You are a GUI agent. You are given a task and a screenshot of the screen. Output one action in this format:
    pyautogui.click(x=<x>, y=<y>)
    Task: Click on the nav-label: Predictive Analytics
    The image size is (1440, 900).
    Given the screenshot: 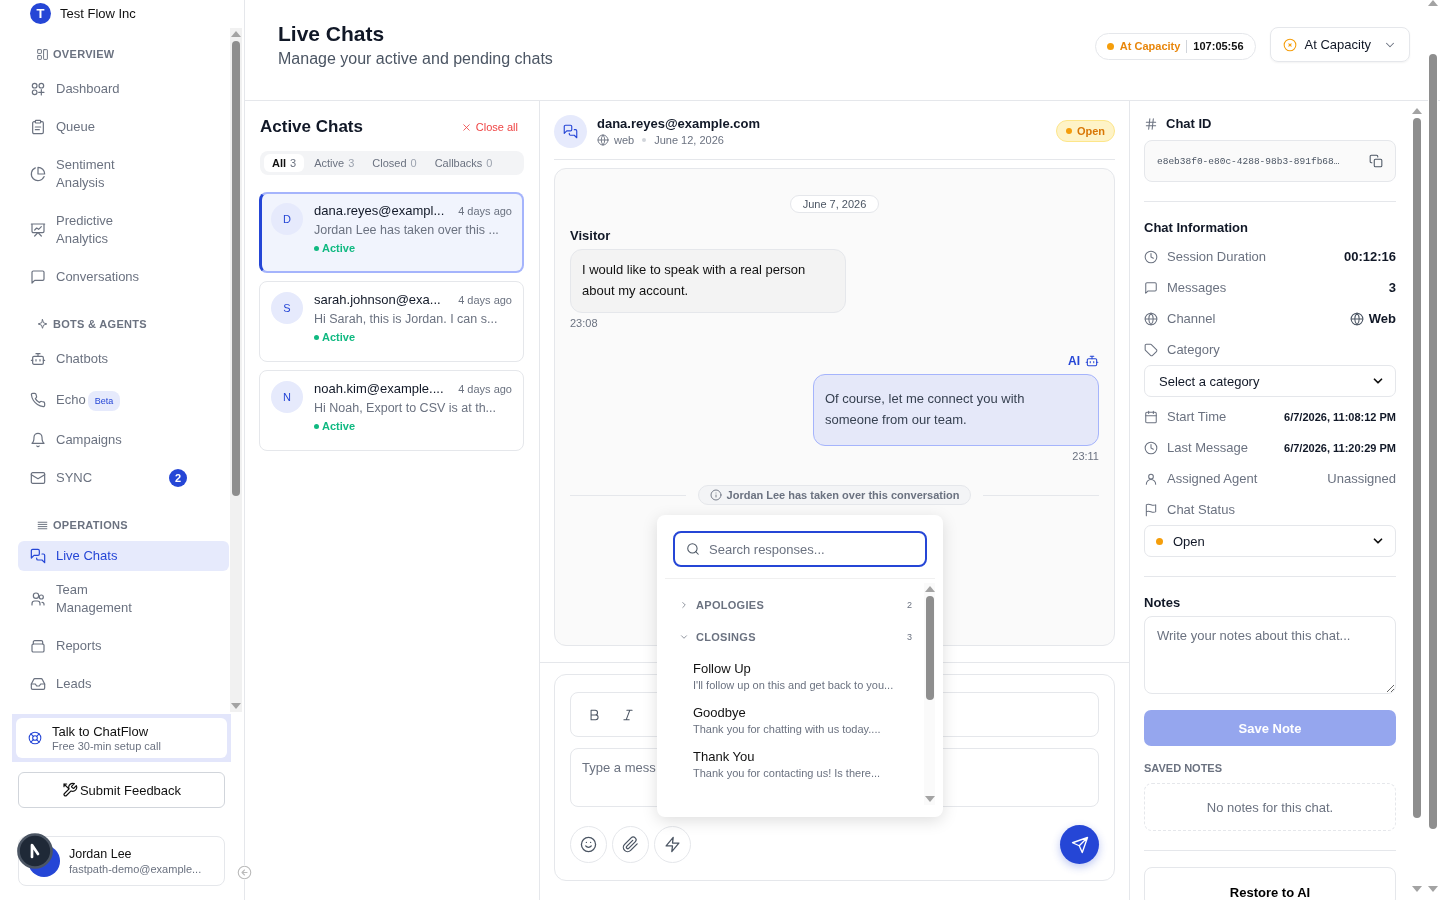 What is the action you would take?
    pyautogui.click(x=85, y=230)
    